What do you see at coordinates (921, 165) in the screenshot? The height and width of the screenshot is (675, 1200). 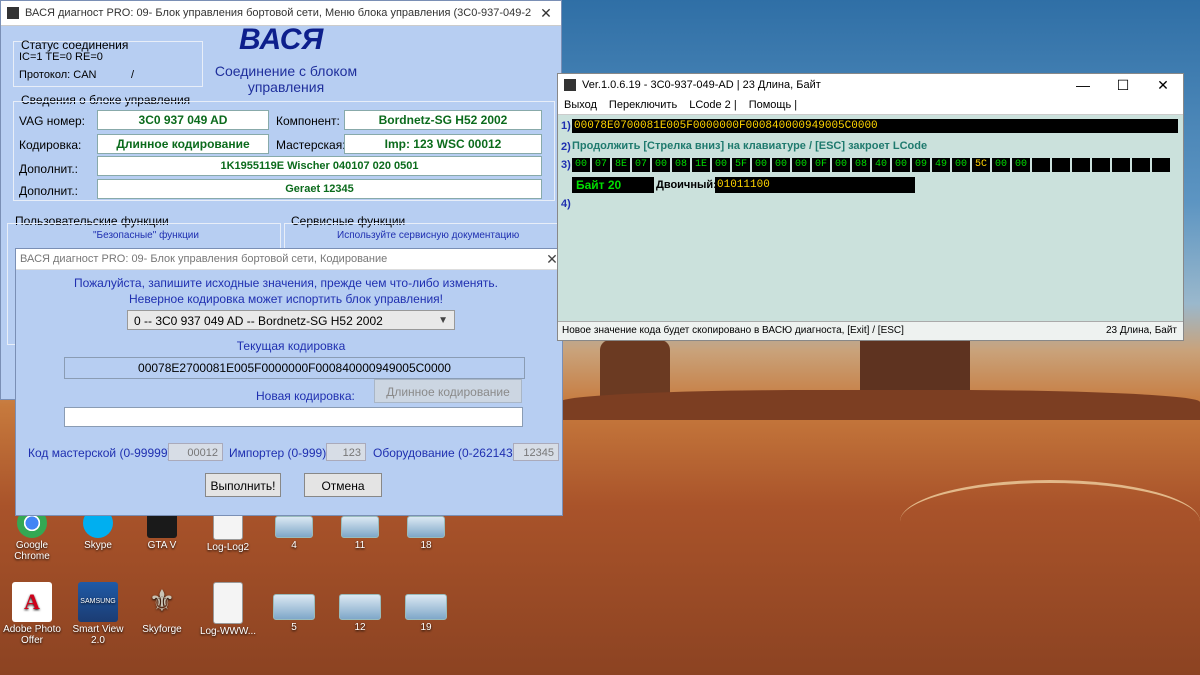 I see `byte-cell: 09` at bounding box center [921, 165].